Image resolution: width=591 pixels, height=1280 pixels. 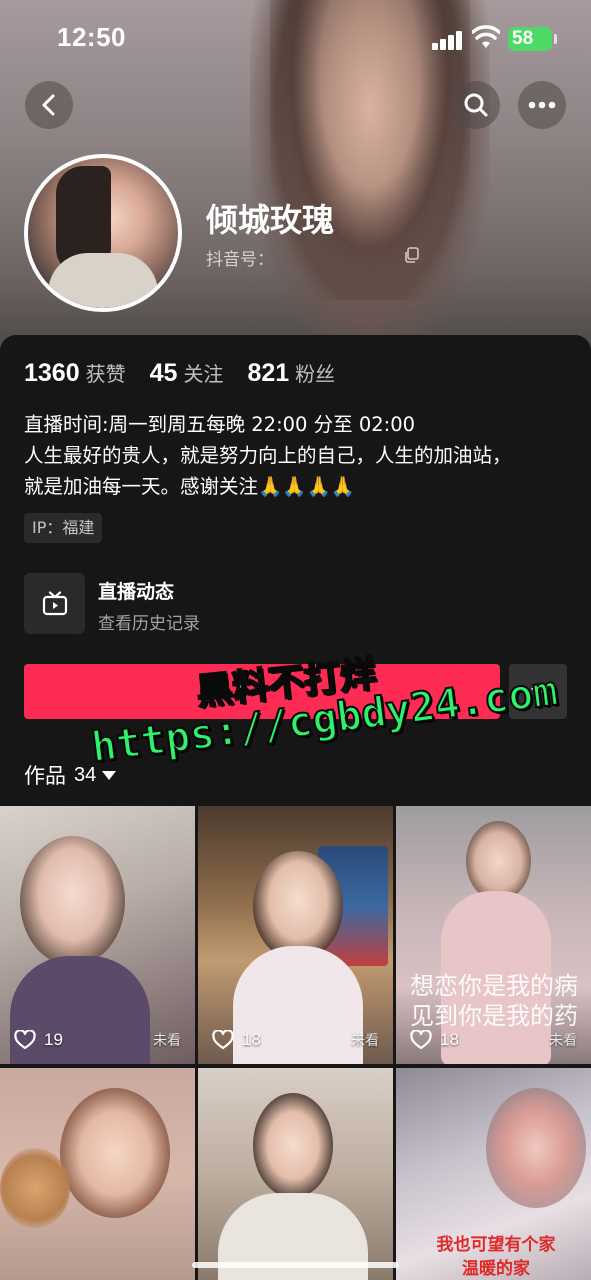 I want to click on battery-level: 58, so click(x=523, y=38).